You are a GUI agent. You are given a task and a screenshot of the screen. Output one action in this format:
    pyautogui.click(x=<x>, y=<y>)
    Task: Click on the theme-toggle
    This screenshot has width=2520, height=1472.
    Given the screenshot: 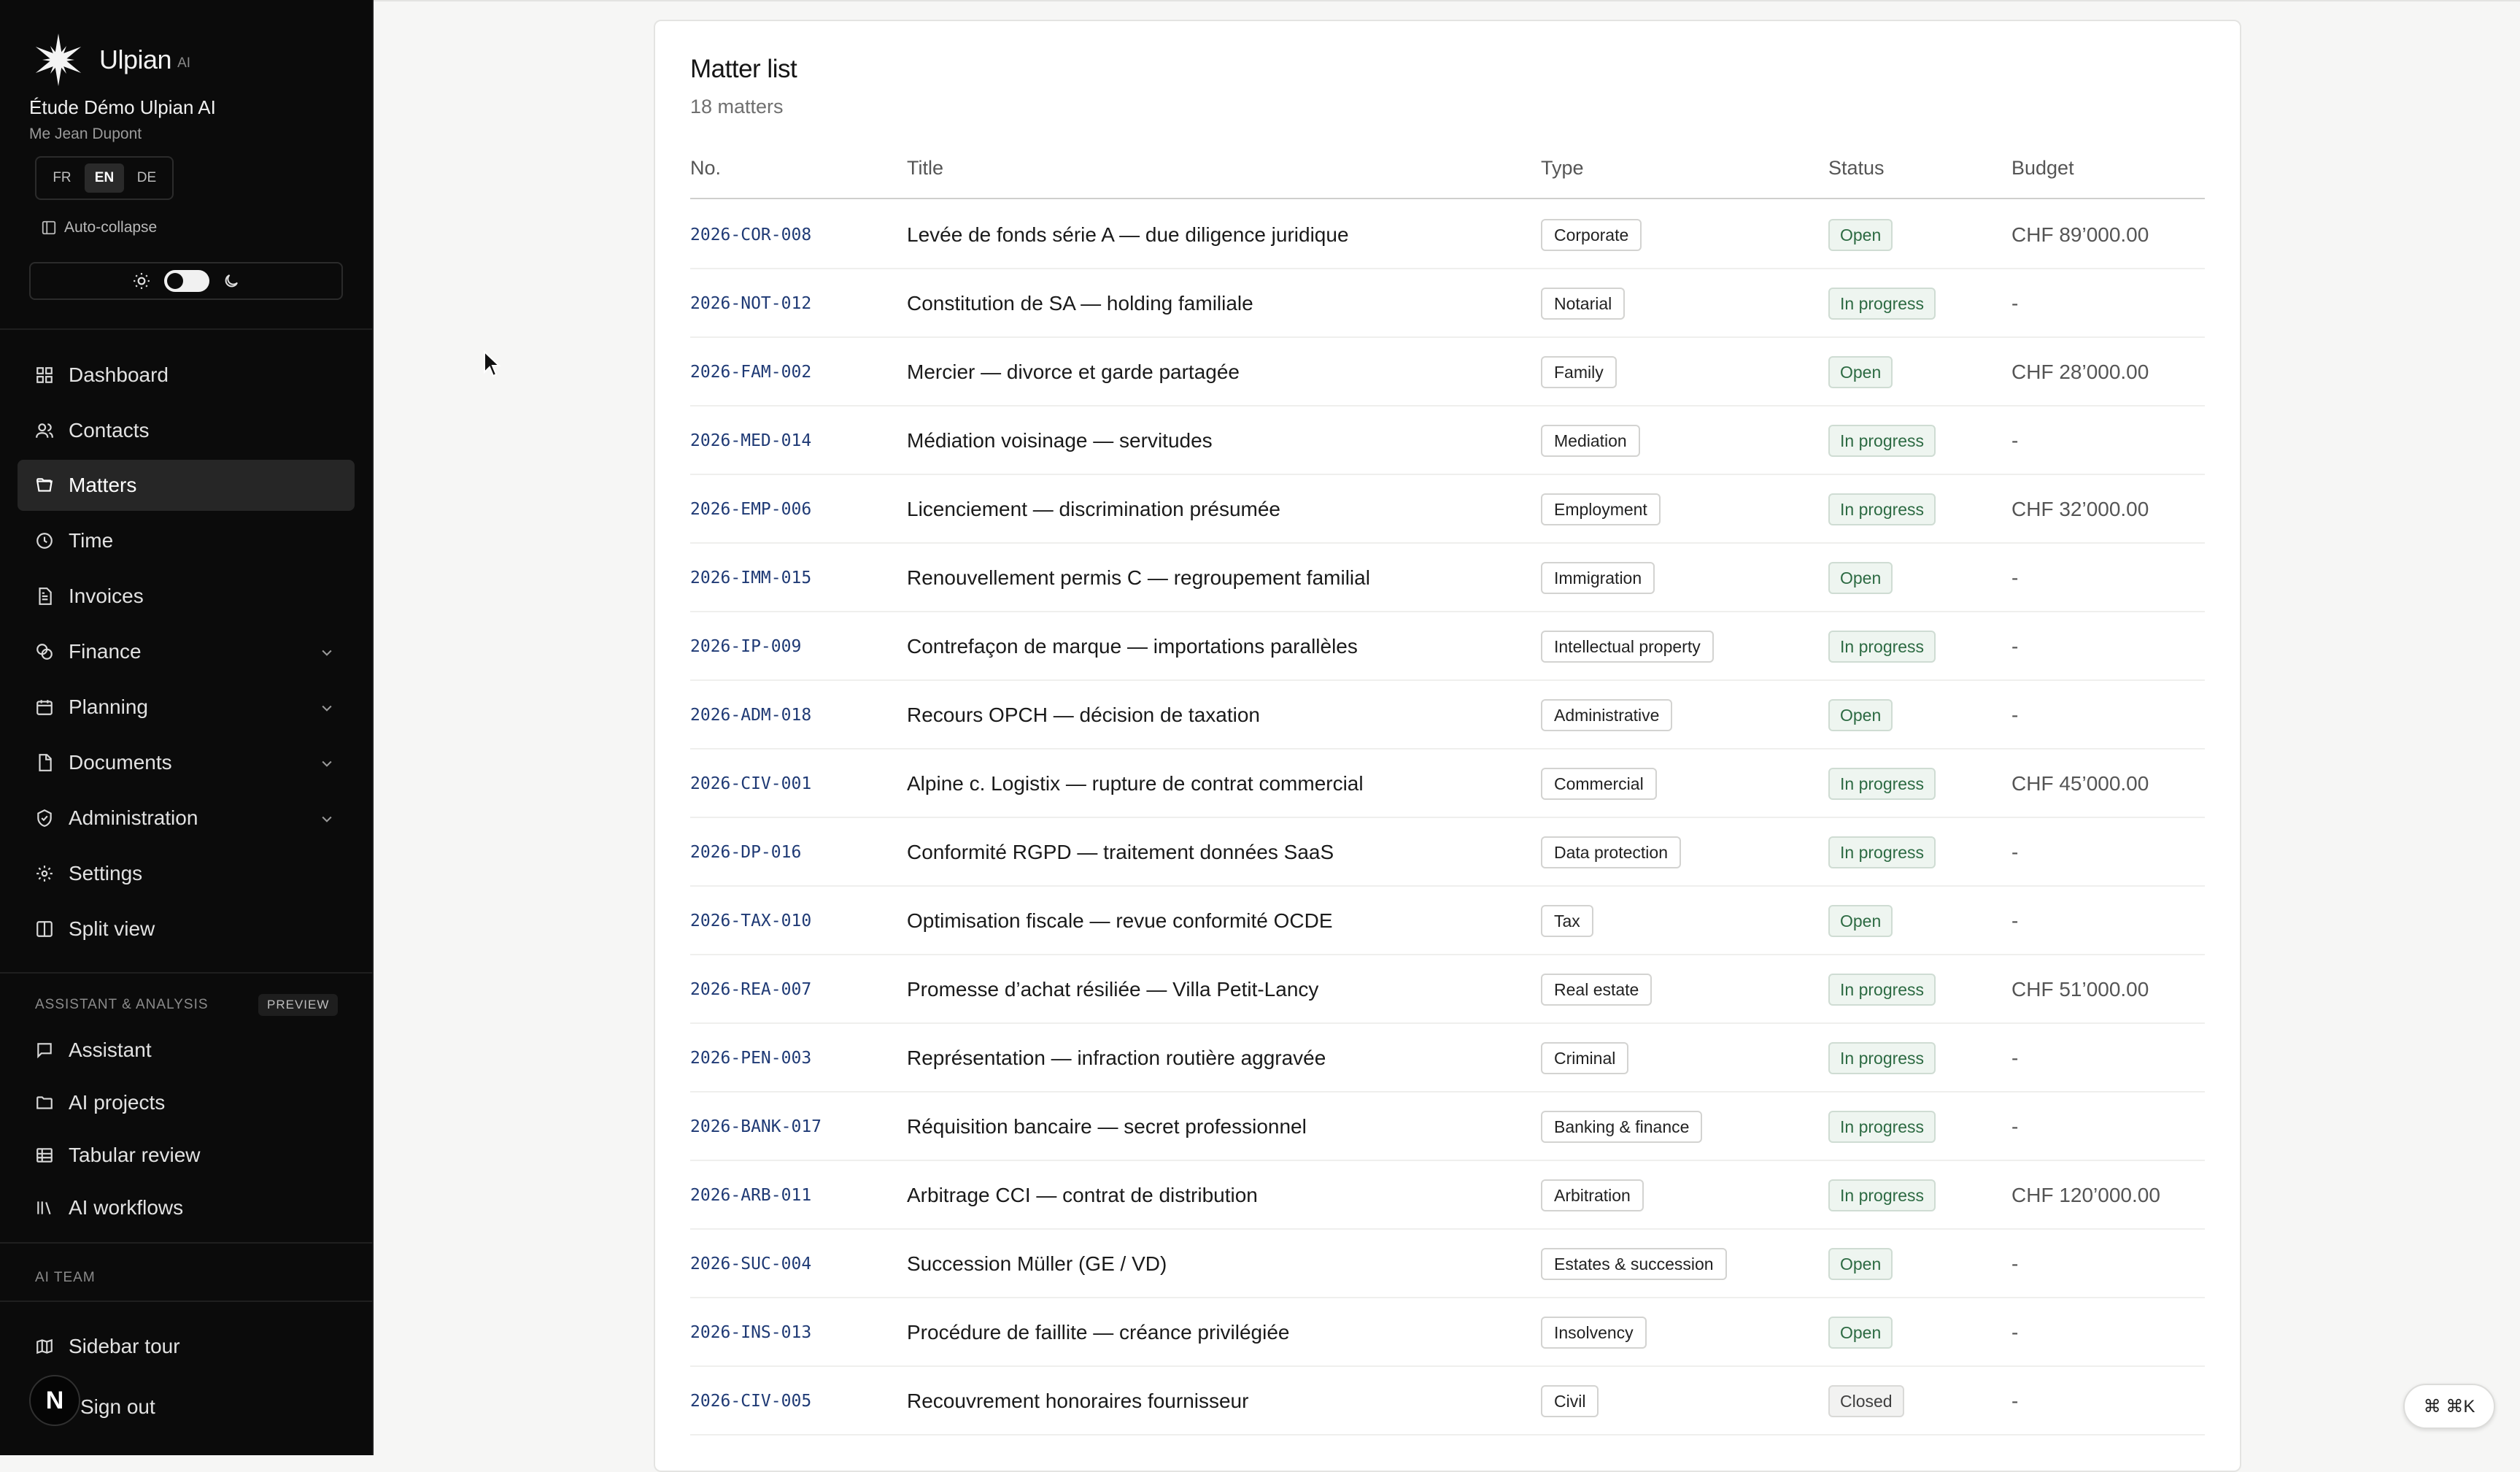 What is the action you would take?
    pyautogui.click(x=186, y=281)
    